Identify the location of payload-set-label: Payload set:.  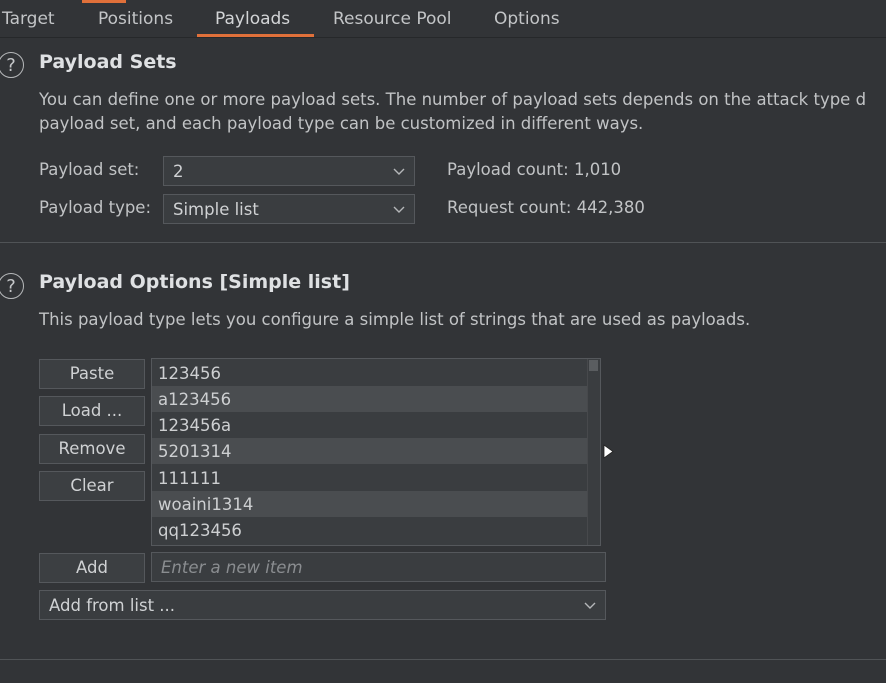
(89, 169).